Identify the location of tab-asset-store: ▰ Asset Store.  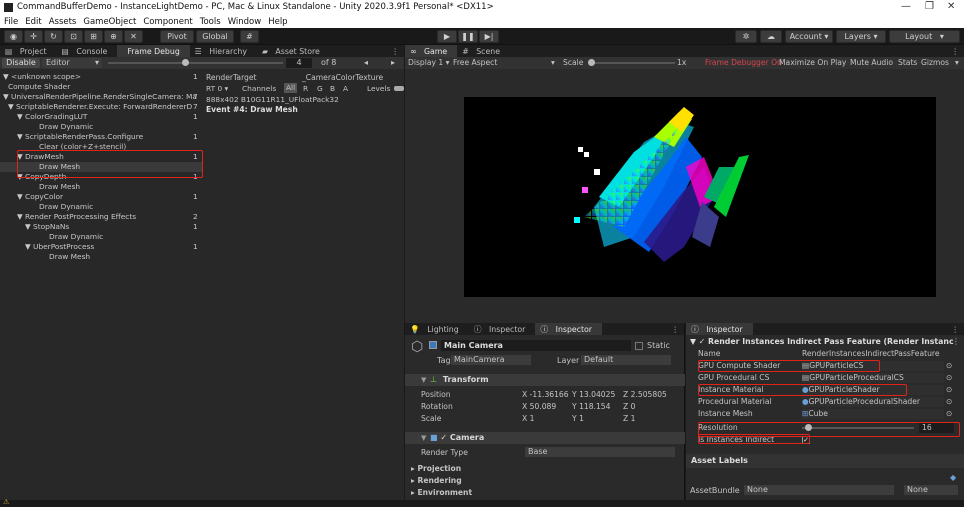
(293, 51).